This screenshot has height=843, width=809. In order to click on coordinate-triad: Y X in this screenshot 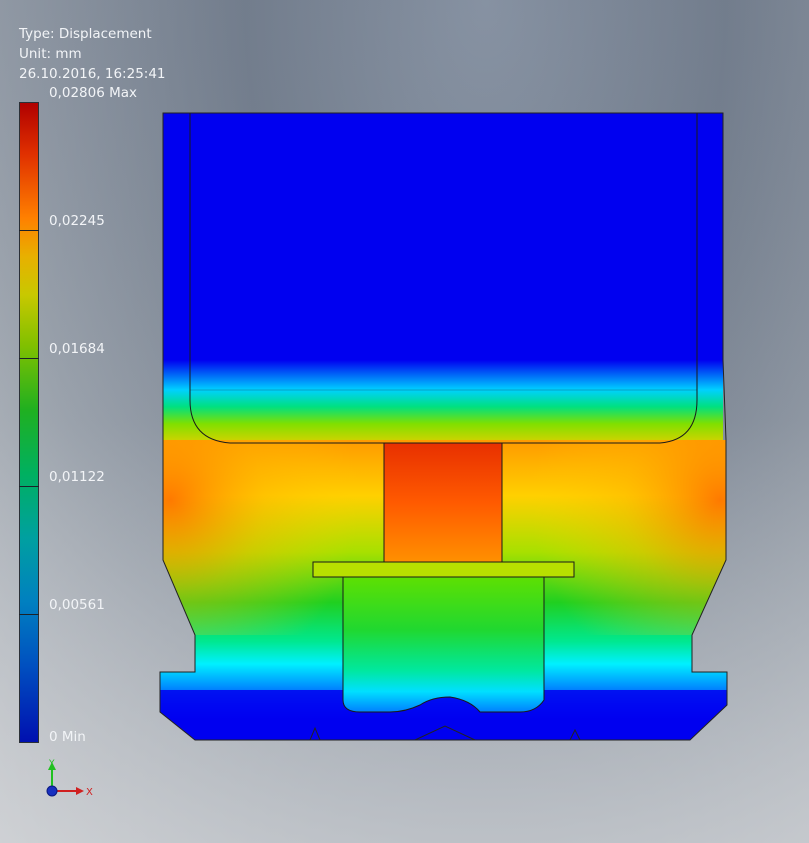, I will do `click(70, 783)`.